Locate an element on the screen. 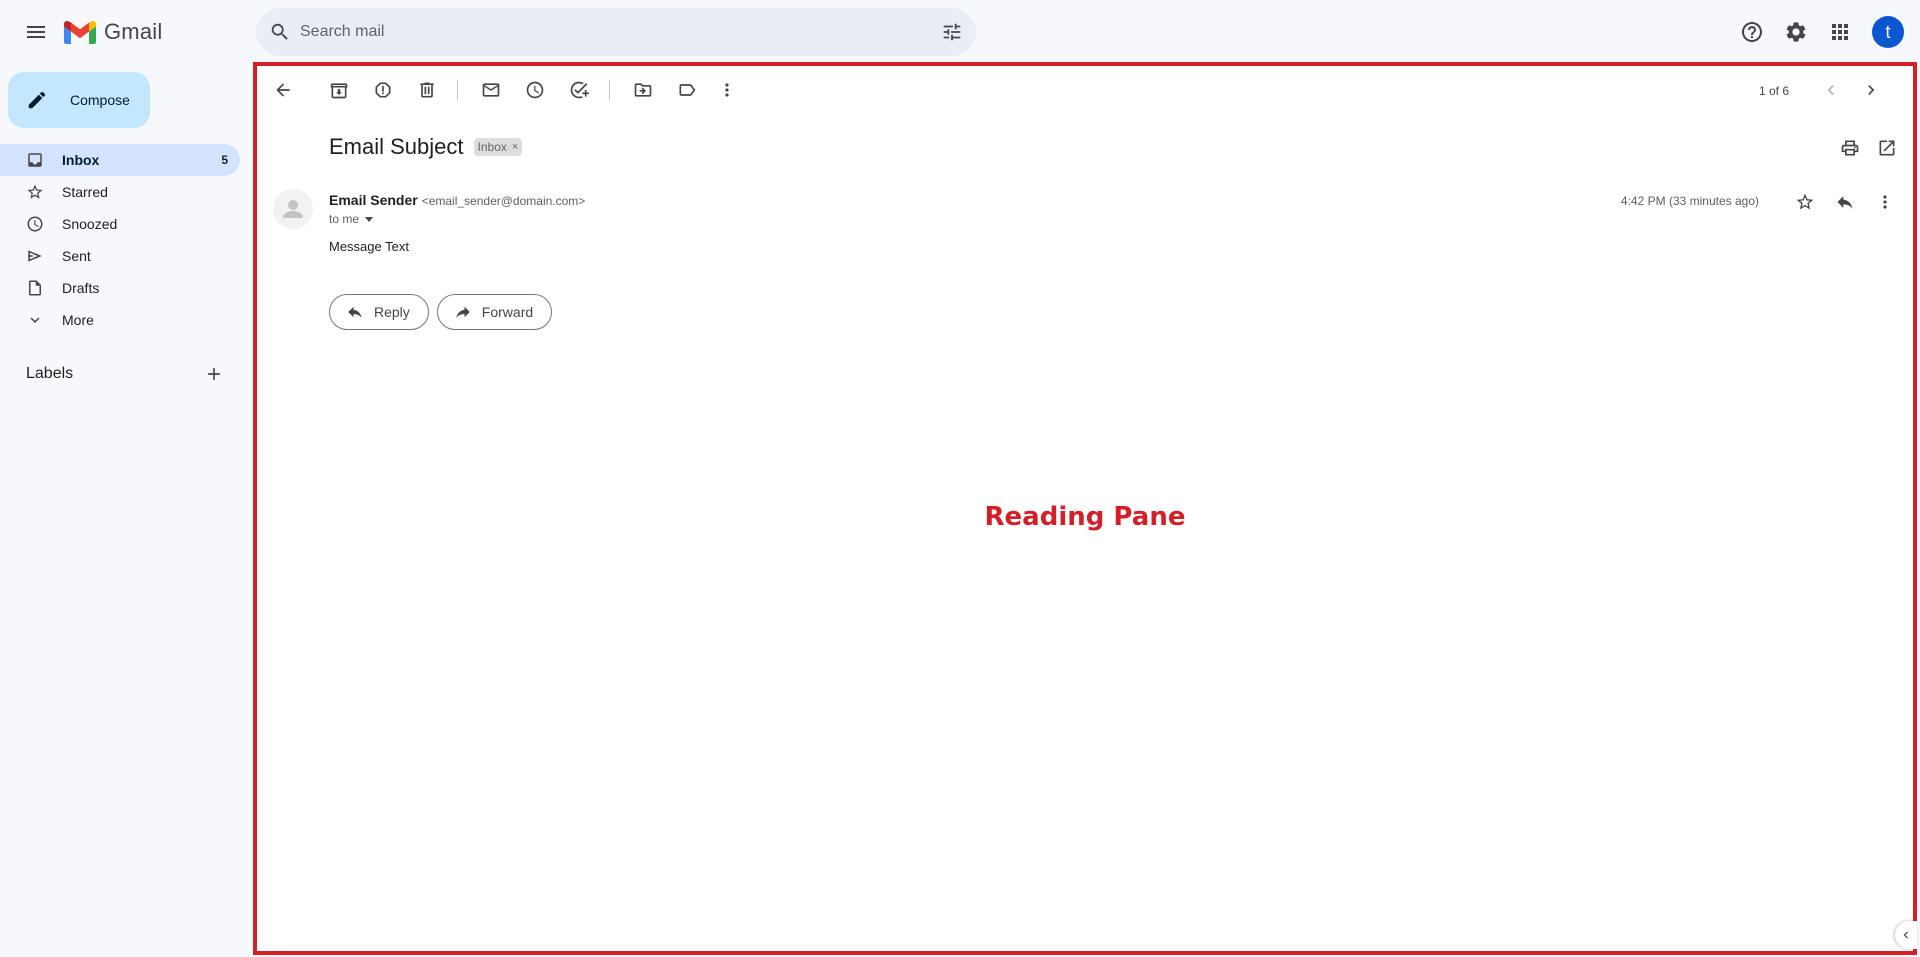 Image resolution: width=1920 pixels, height=957 pixels. delete-button is located at coordinates (427, 90).